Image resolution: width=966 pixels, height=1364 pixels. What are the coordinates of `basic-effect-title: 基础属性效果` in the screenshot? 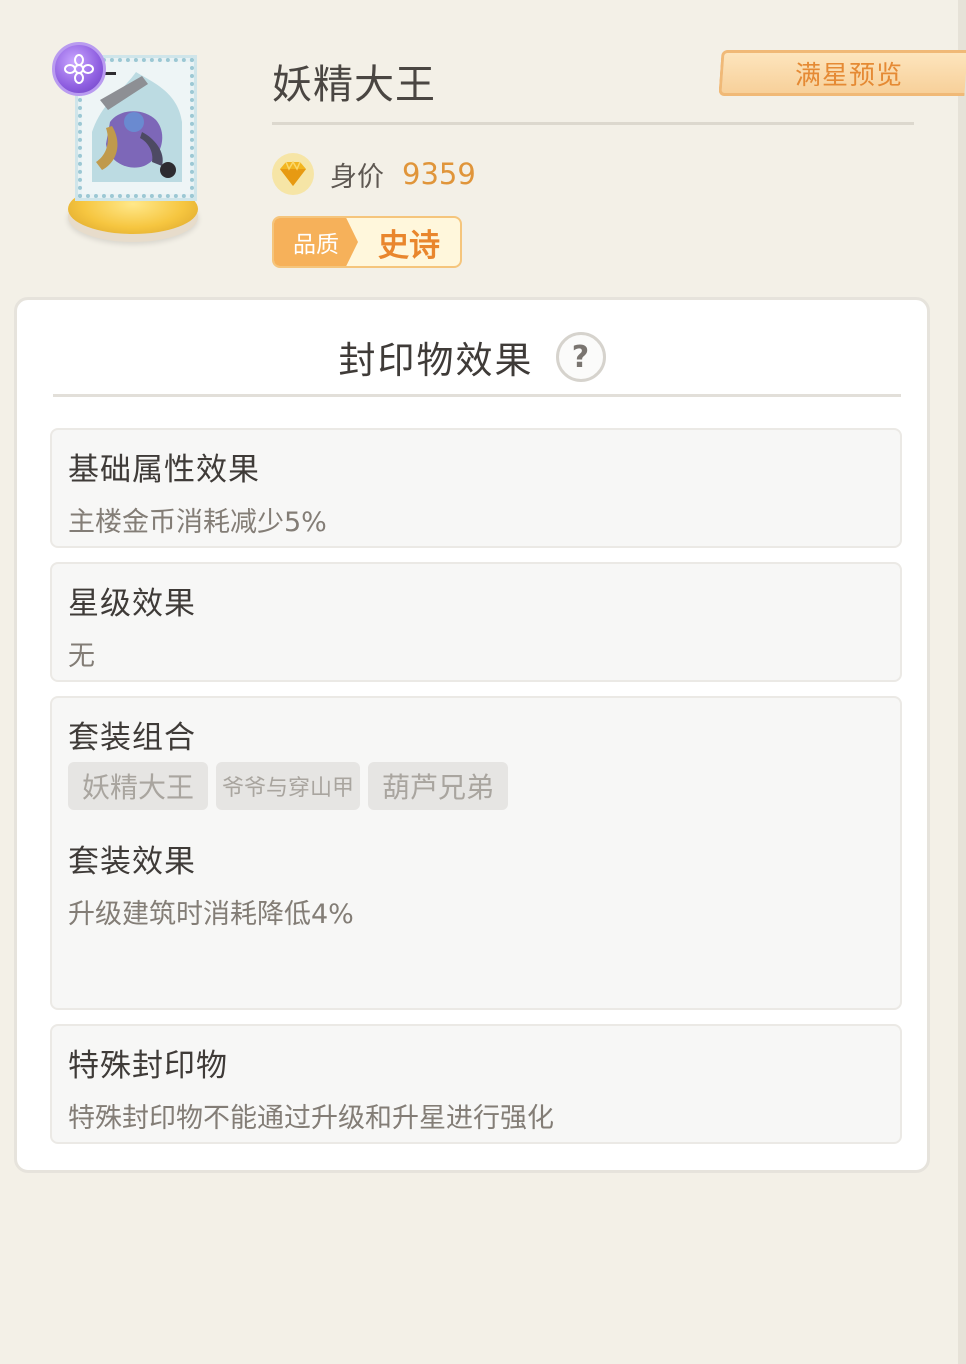 It's located at (164, 470).